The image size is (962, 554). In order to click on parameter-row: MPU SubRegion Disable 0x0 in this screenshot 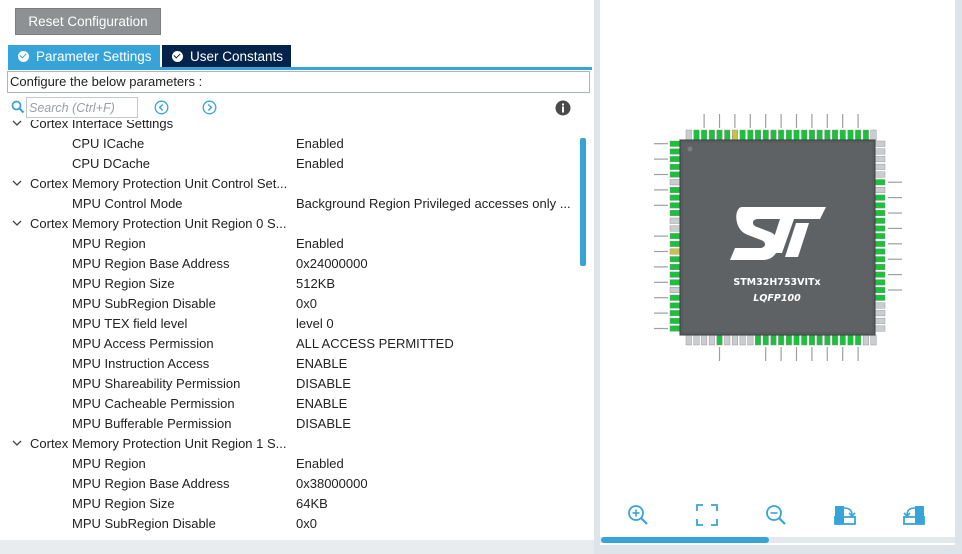, I will do `click(289, 303)`.